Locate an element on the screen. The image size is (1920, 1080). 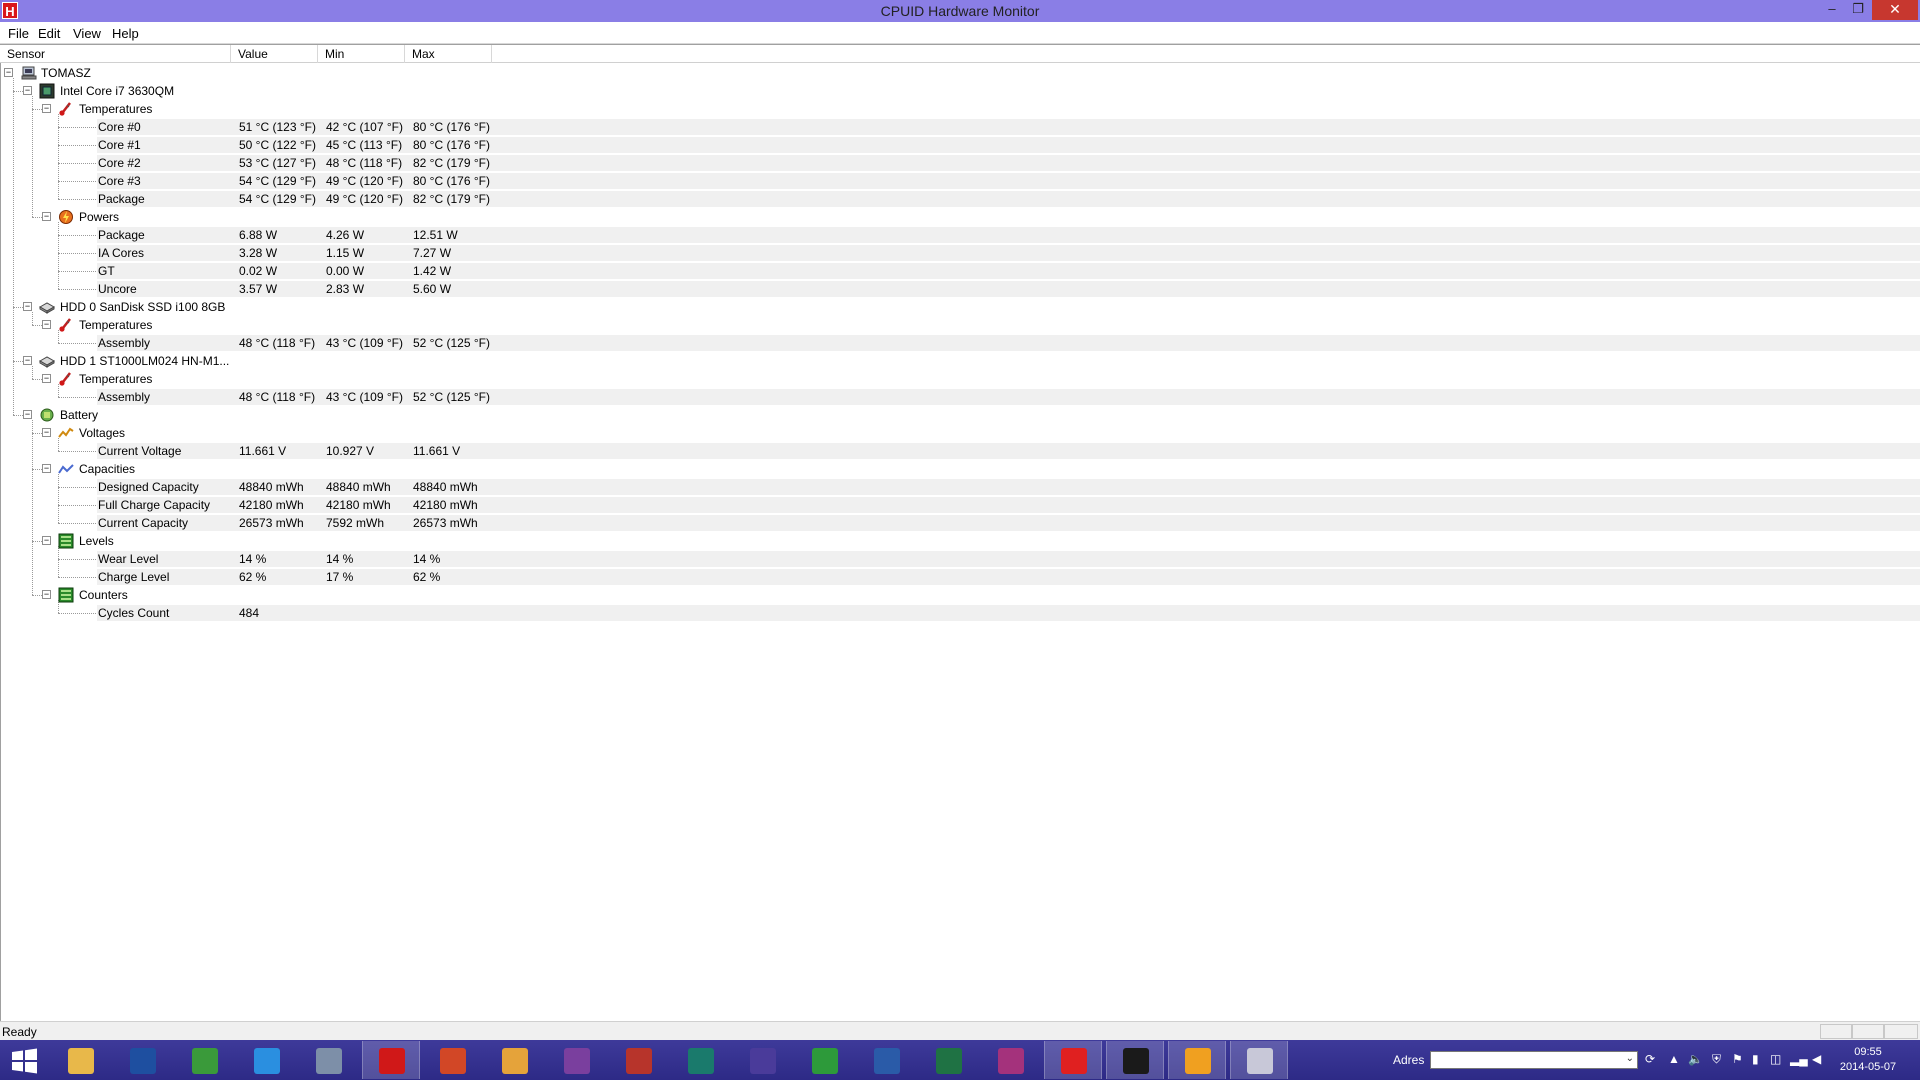
menu-view: View is located at coordinates (87, 33).